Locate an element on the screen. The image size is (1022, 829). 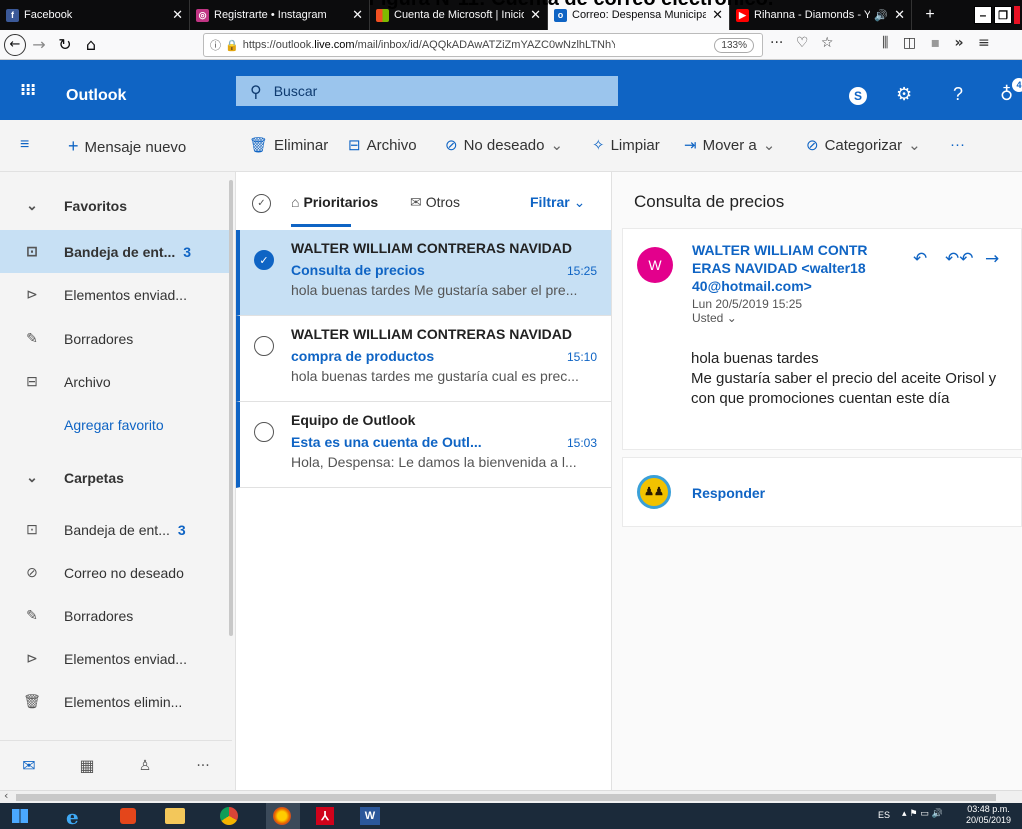
sidebar-icon: ◫ is located at coordinates (909, 43).